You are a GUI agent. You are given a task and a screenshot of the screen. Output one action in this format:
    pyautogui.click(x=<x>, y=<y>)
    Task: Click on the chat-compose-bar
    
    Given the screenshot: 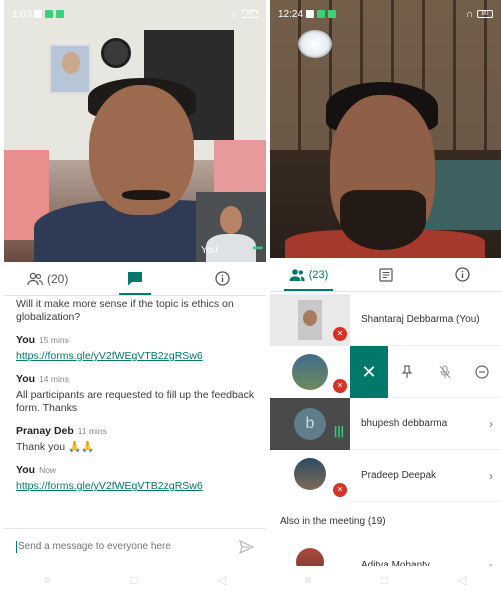 What is the action you would take?
    pyautogui.click(x=135, y=546)
    